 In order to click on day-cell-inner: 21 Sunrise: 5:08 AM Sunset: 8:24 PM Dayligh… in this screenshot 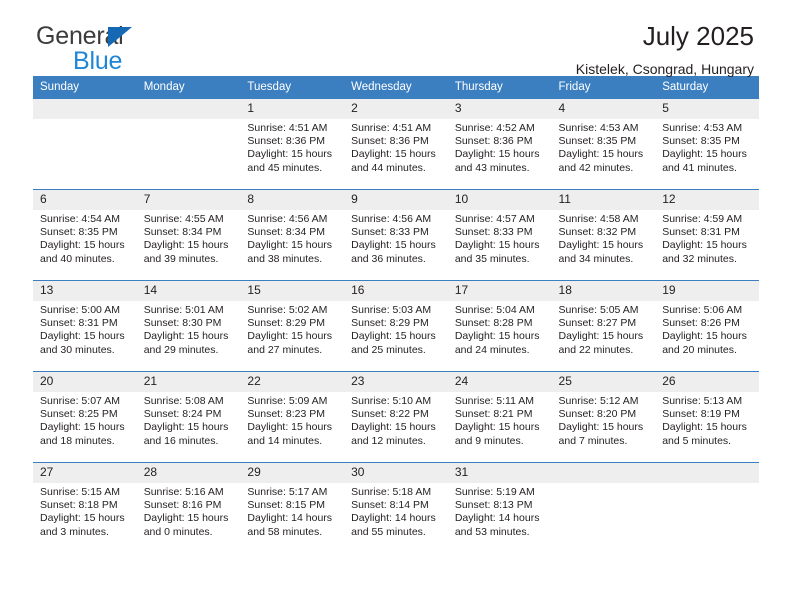, I will do `click(188, 417)`.